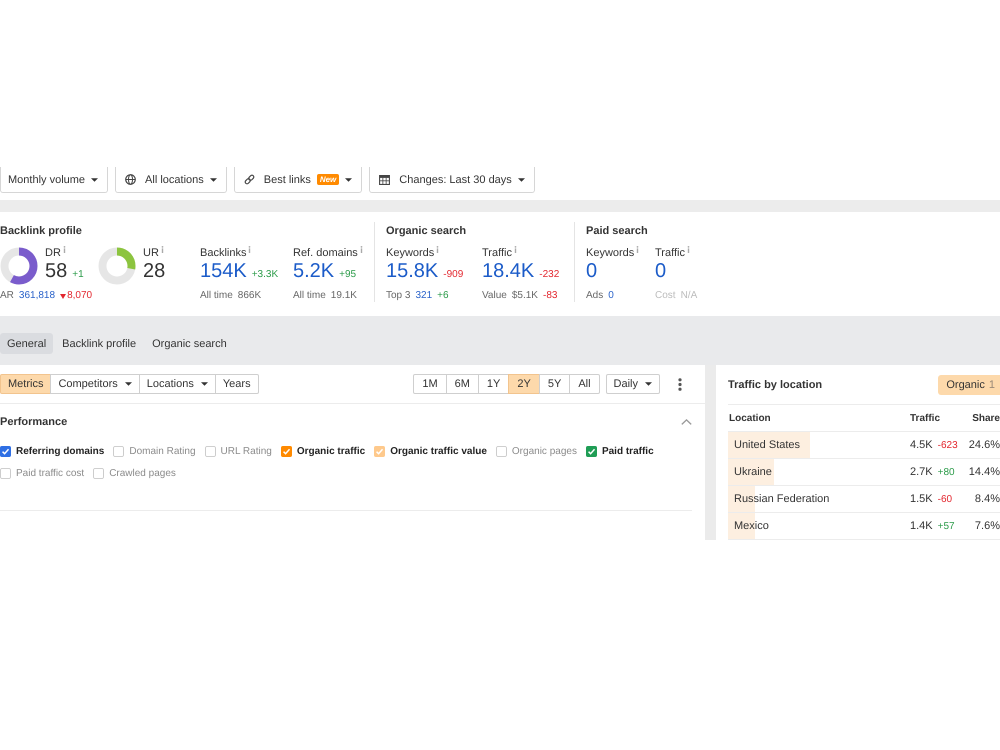  Describe the element at coordinates (63, 296) in the screenshot. I see `down-triangle-icon` at that location.